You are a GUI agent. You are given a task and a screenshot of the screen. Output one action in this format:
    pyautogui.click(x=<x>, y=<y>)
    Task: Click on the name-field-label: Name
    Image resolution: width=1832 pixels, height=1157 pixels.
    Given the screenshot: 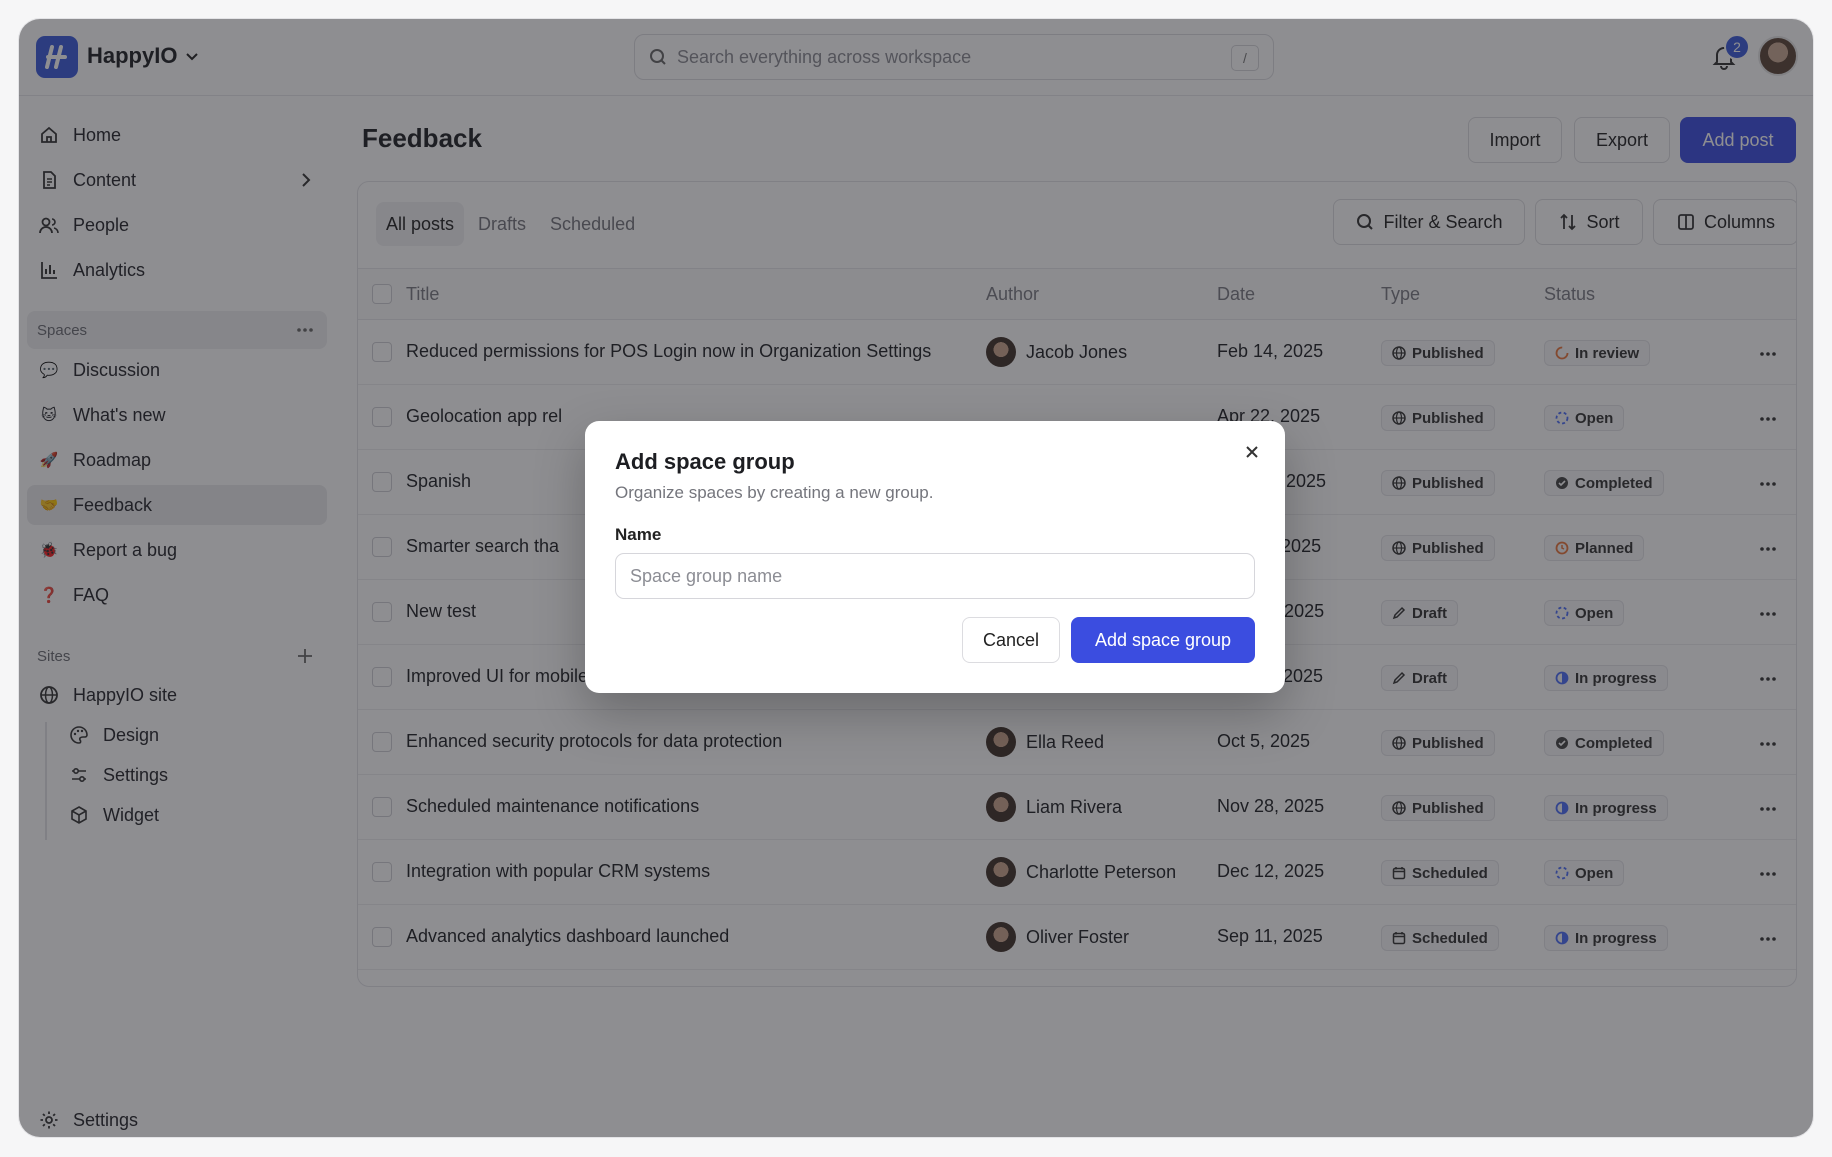 What is the action you would take?
    pyautogui.click(x=638, y=534)
    